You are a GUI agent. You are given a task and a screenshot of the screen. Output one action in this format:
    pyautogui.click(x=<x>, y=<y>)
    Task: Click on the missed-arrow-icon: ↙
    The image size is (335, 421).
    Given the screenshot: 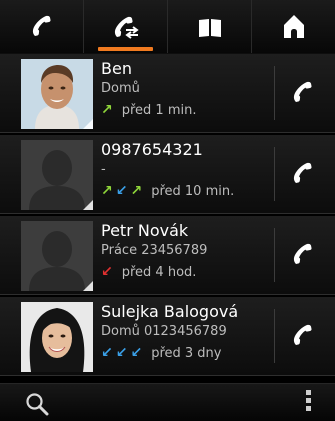 What is the action you would take?
    pyautogui.click(x=107, y=272)
    